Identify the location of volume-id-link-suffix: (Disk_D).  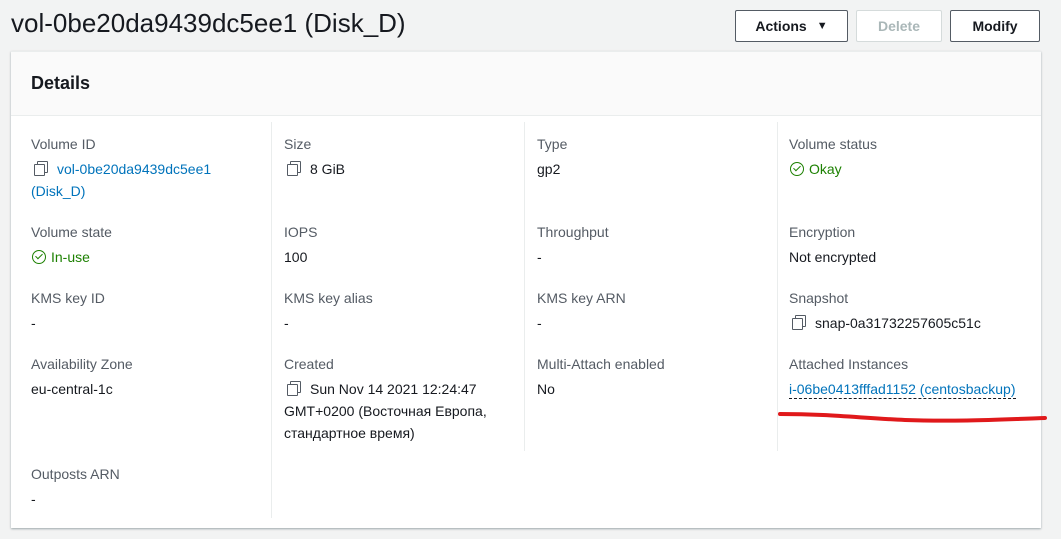
(121, 191).